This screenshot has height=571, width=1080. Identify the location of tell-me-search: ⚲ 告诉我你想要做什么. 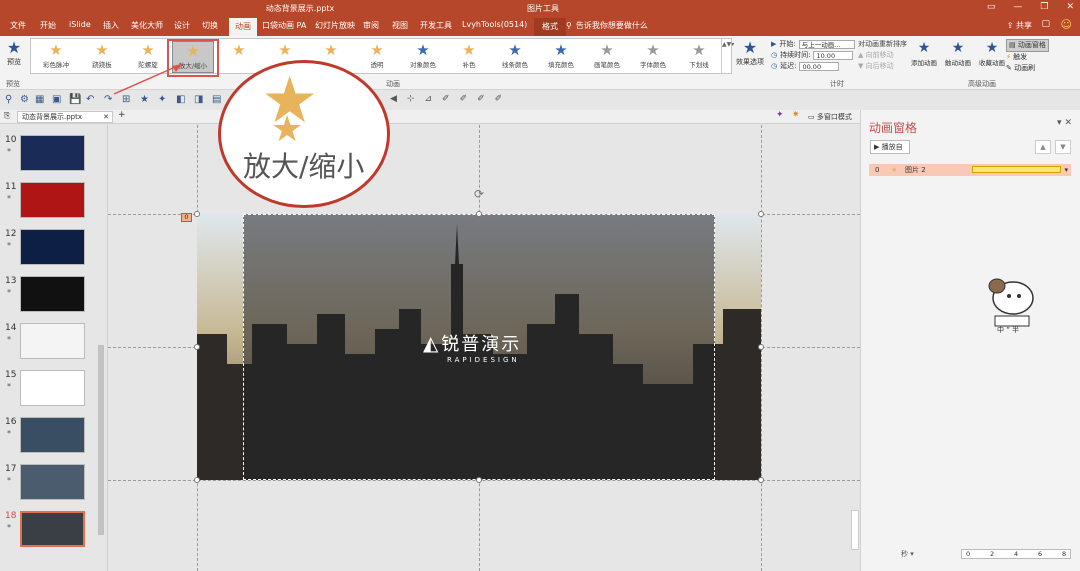
(607, 25).